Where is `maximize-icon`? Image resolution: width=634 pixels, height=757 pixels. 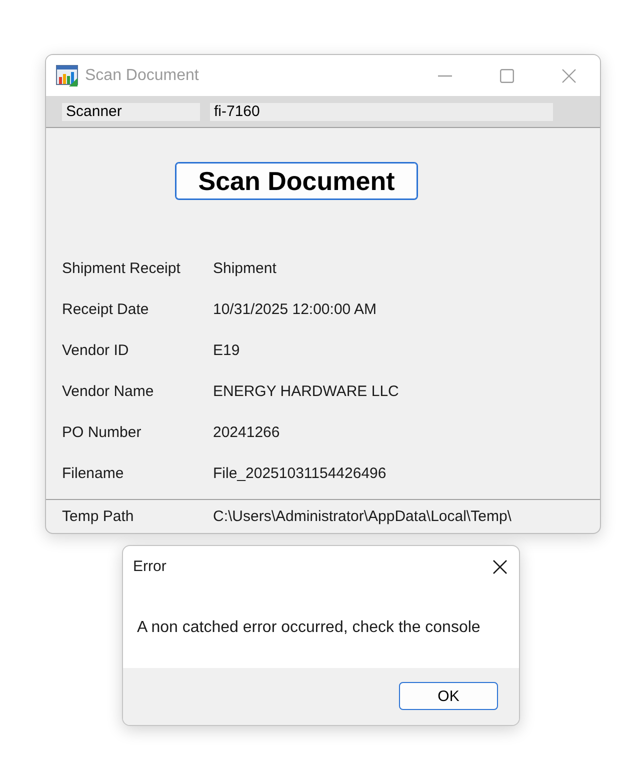 maximize-icon is located at coordinates (507, 75).